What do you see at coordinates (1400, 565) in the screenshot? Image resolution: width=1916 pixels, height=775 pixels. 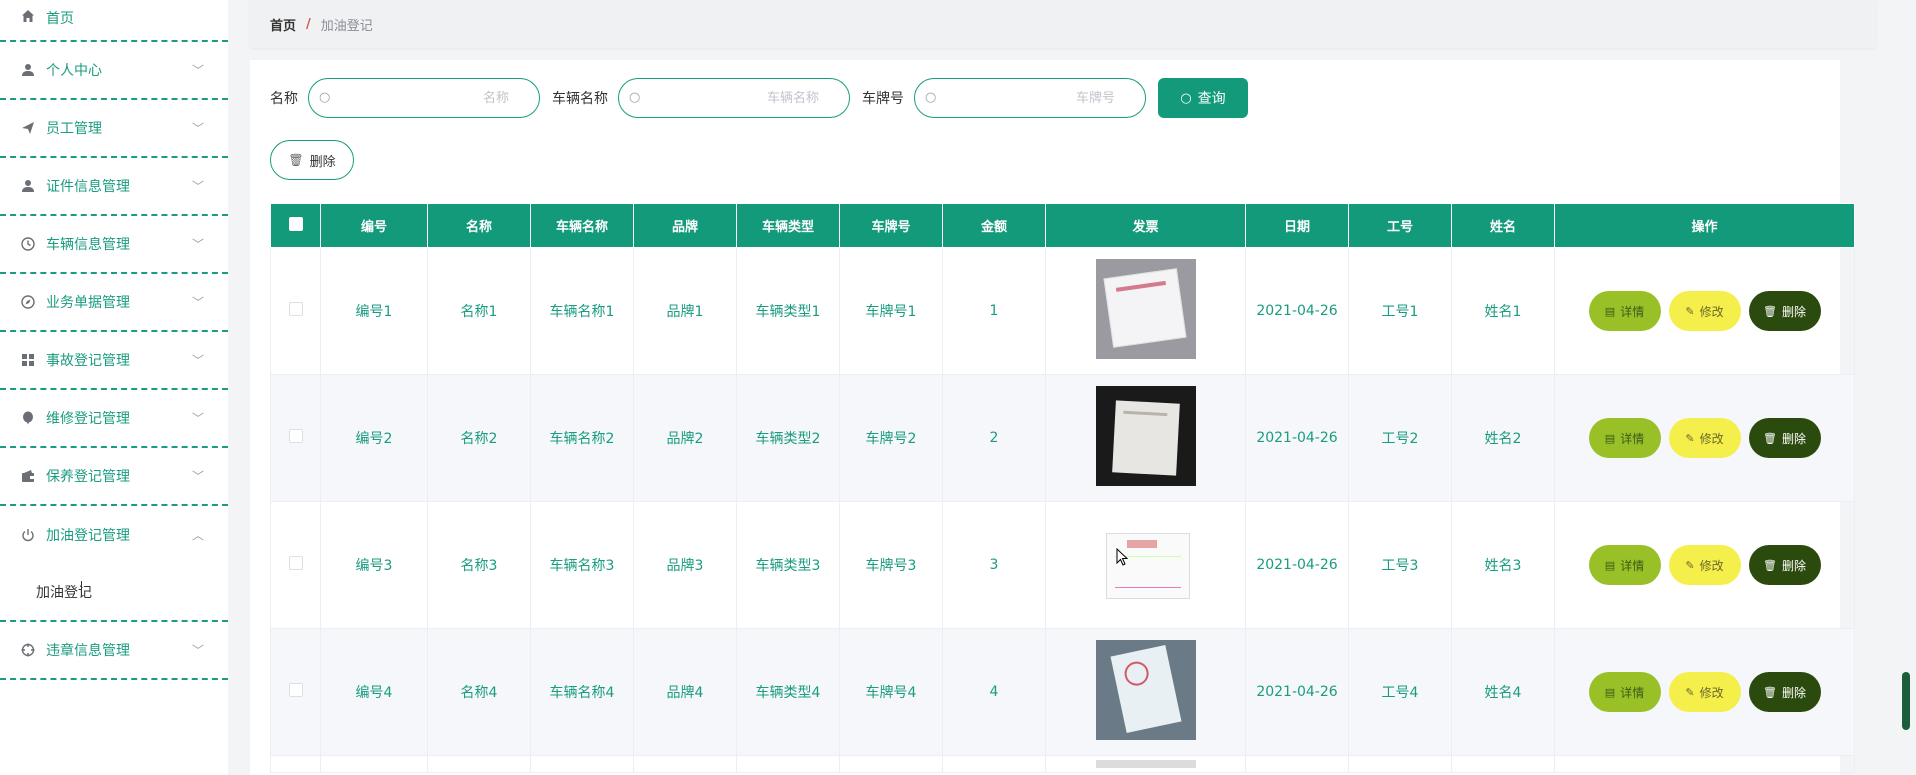 I see `cell-emp: 工号3` at bounding box center [1400, 565].